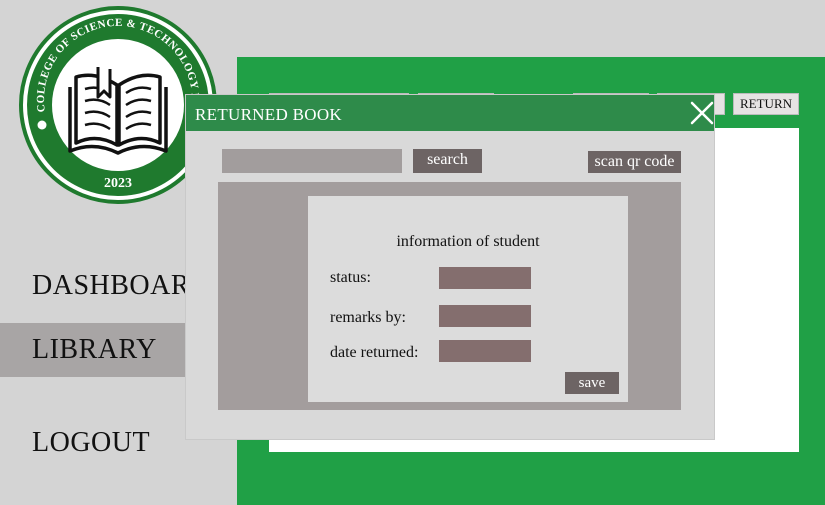  What do you see at coordinates (374, 352) in the screenshot?
I see `date-returned-label: date returned:` at bounding box center [374, 352].